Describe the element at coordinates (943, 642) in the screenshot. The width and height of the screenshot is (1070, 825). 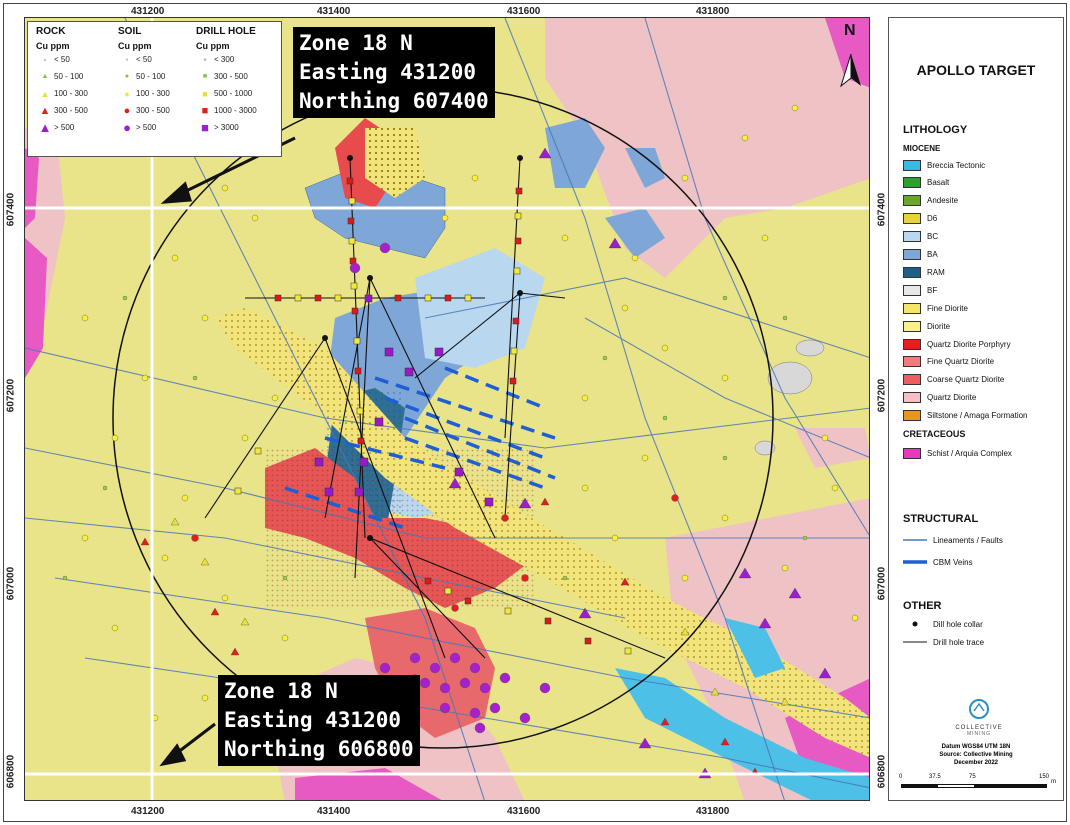
I see `legend-row-trace: Drill hole trace` at that location.